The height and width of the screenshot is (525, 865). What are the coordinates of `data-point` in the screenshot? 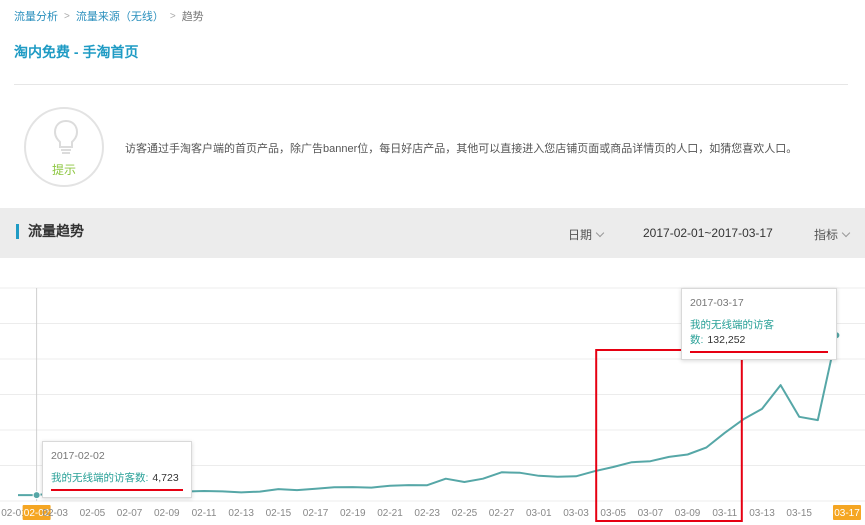 It's located at (36, 495).